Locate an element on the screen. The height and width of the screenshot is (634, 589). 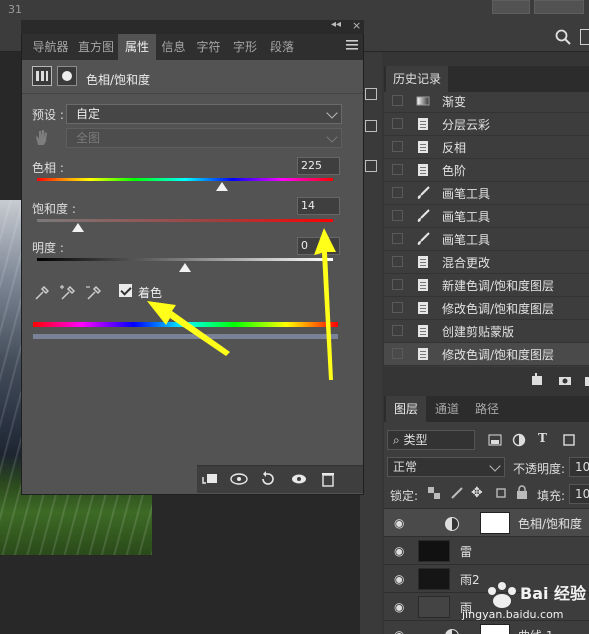
eyedropper-add-icon is located at coordinates (67, 293).